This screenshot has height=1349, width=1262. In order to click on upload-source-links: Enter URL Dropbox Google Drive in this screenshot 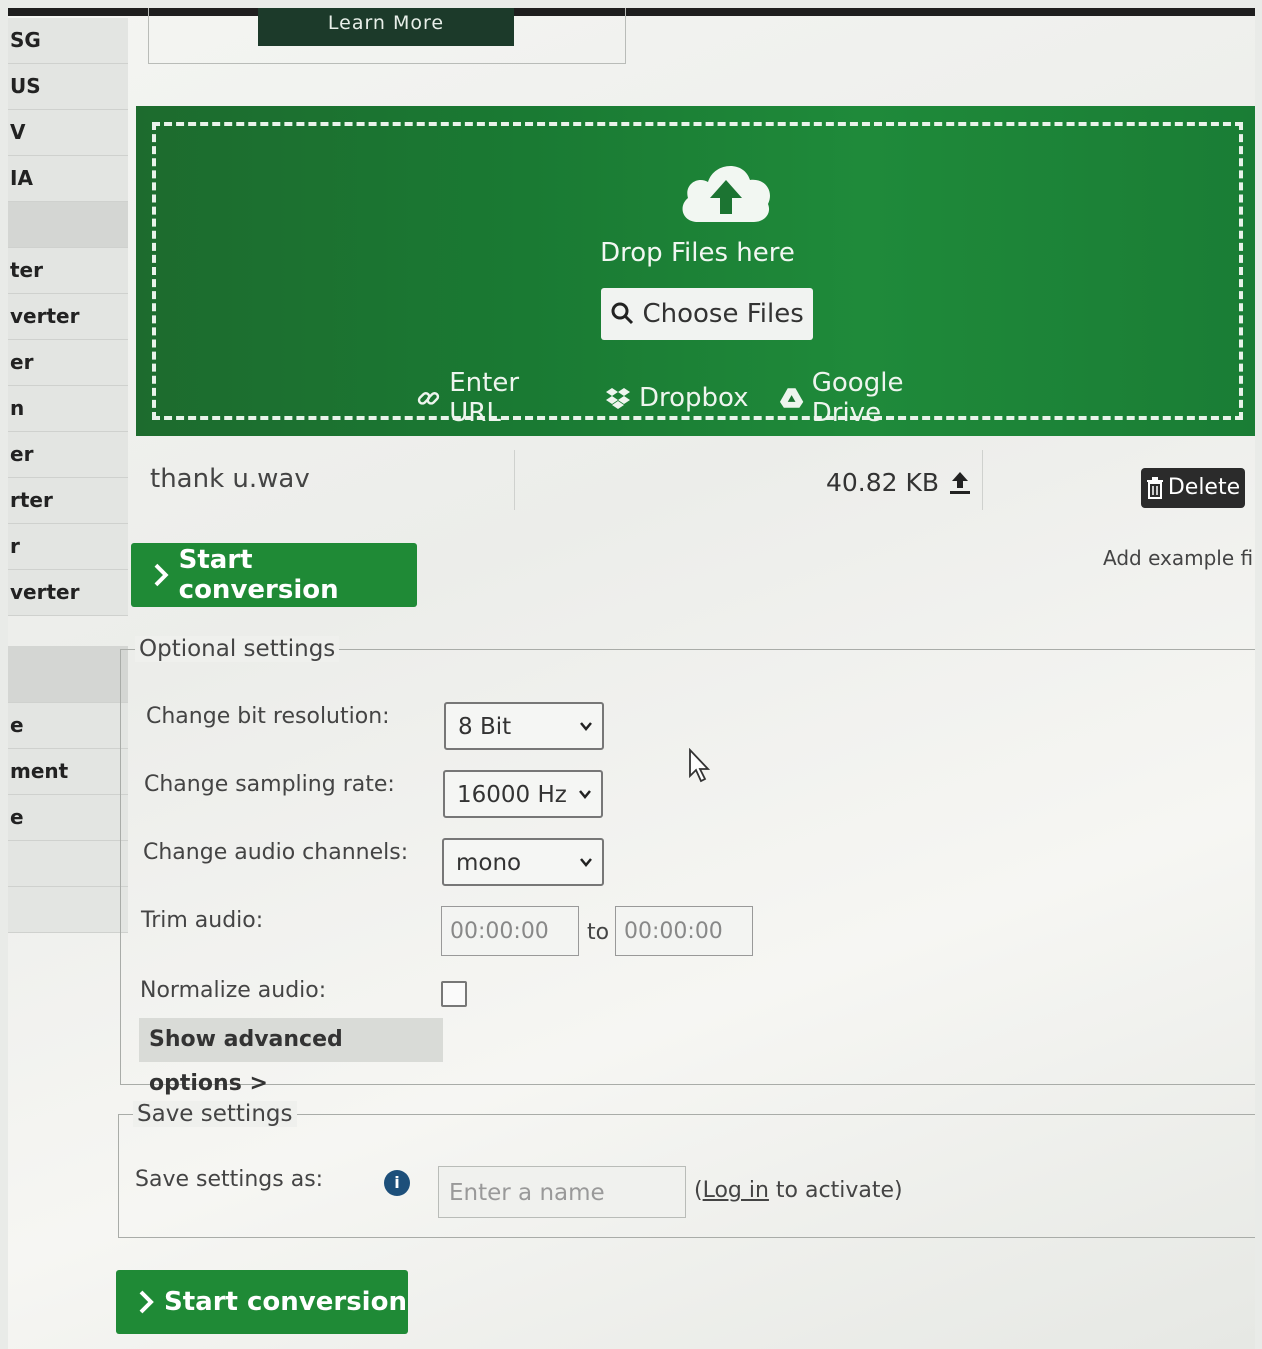, I will do `click(696, 398)`.